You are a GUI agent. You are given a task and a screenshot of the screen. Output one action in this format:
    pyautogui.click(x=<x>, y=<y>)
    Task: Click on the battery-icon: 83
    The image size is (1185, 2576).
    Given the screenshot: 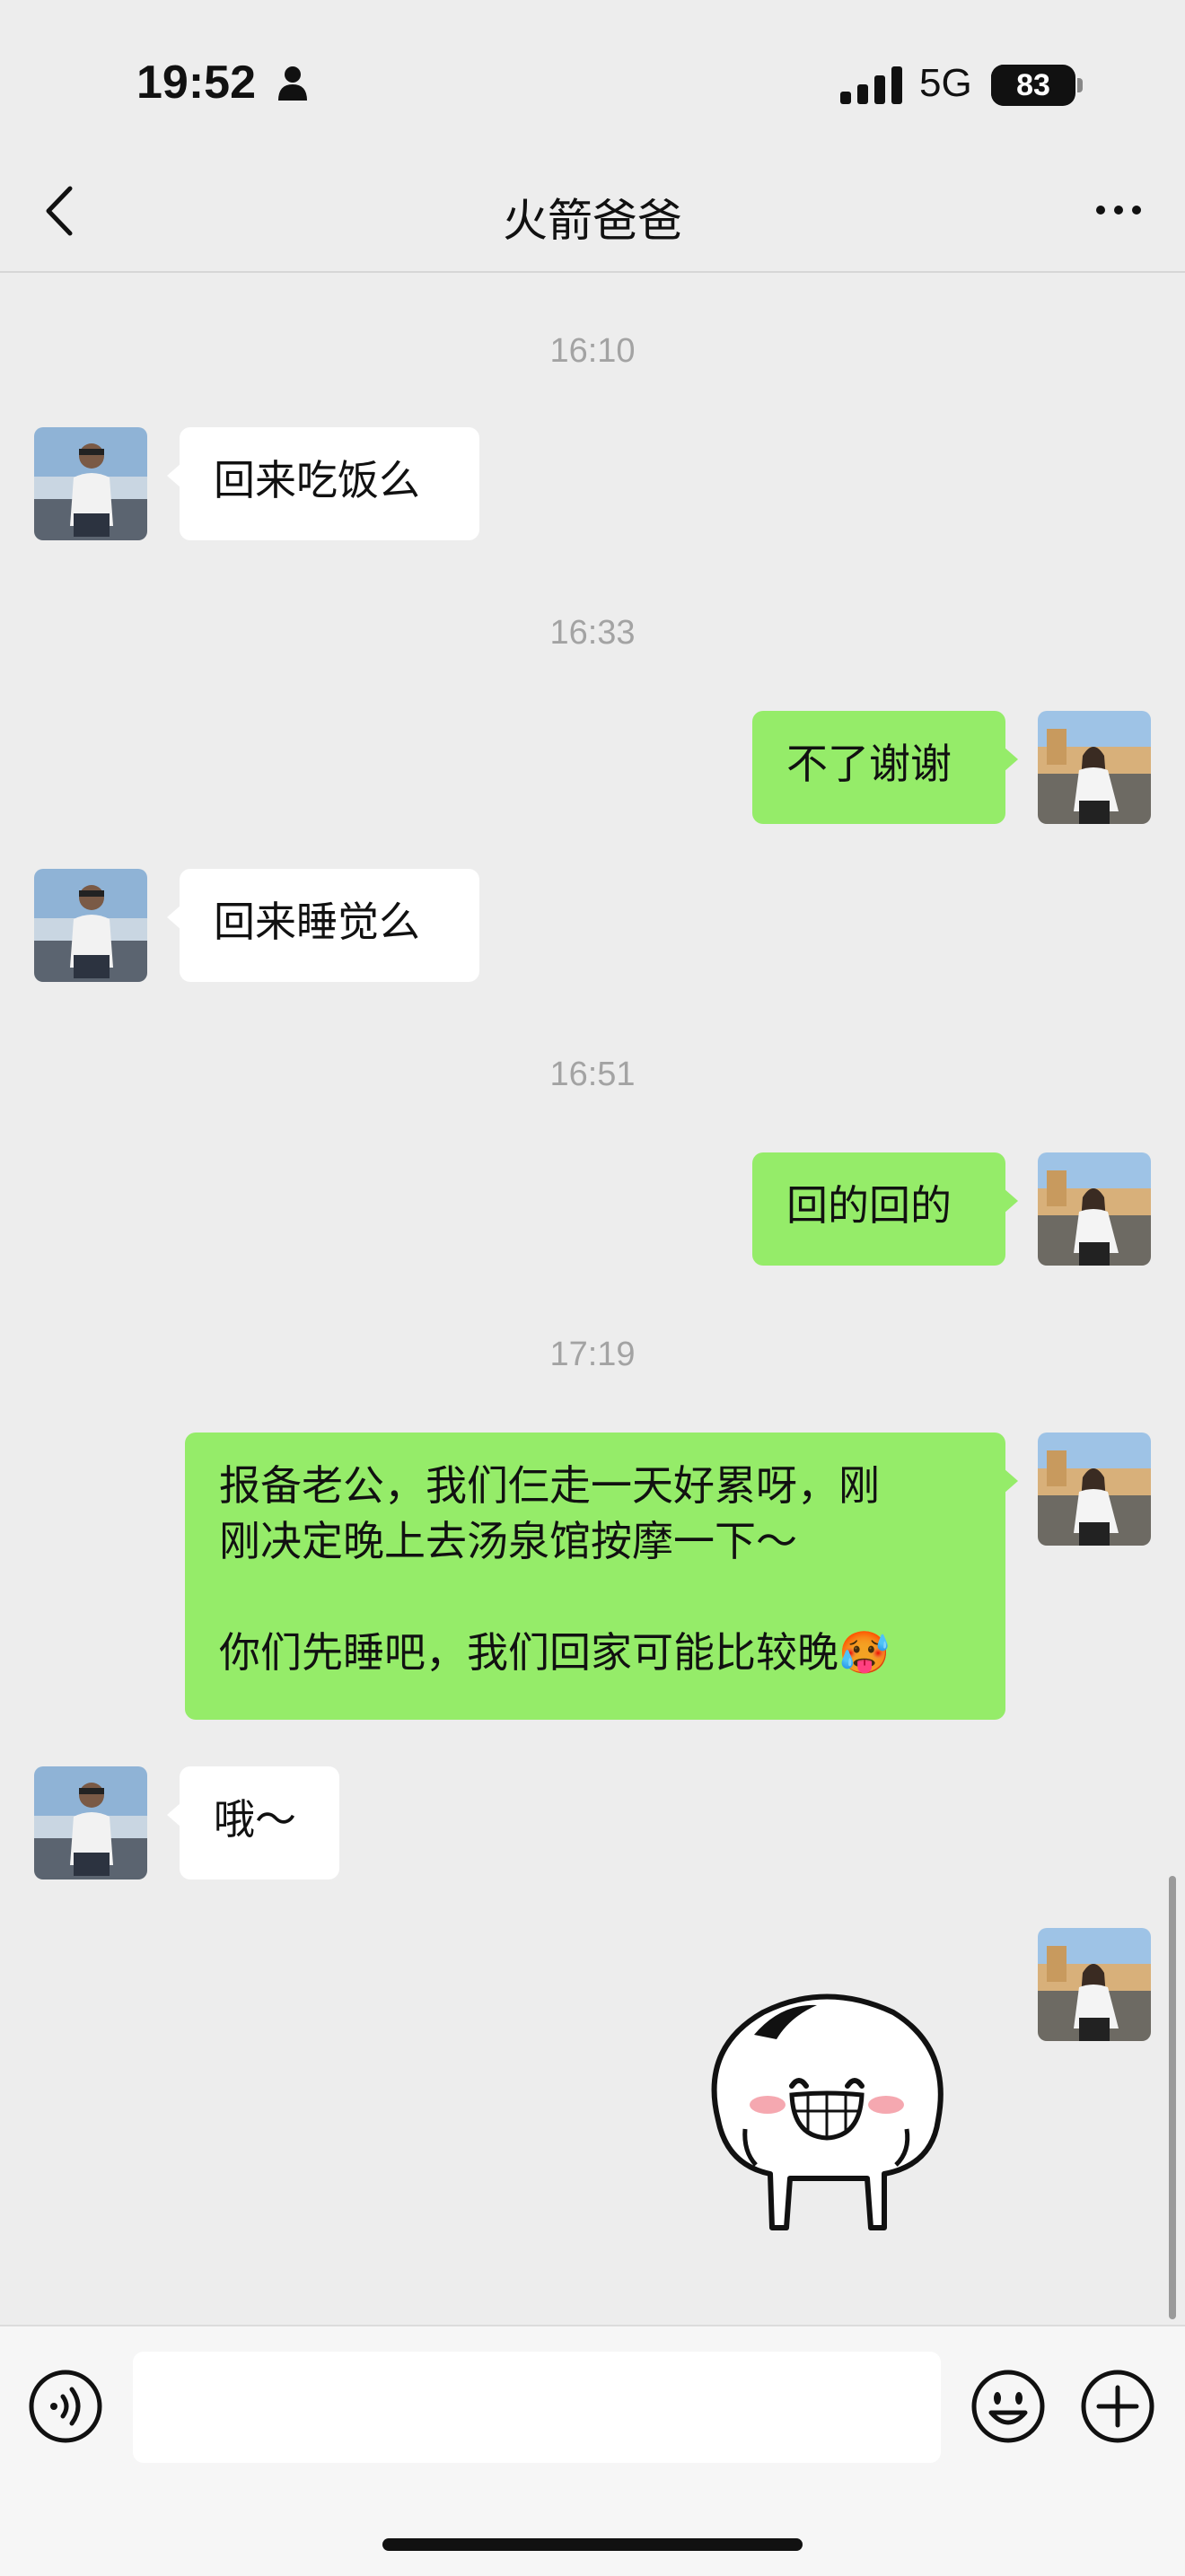 What is the action you would take?
    pyautogui.click(x=1037, y=85)
    